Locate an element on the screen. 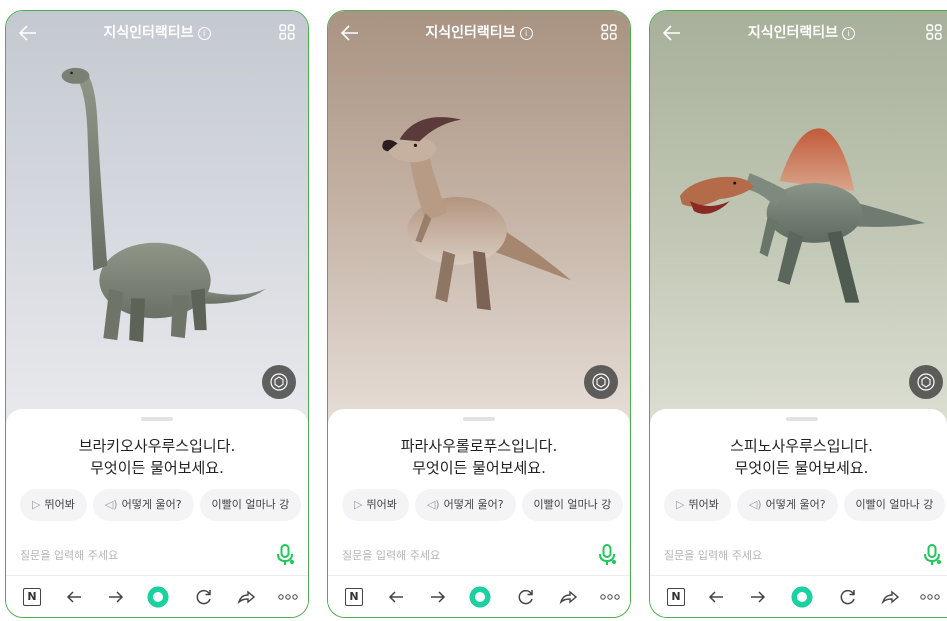 The image size is (947, 621). page-title-text: 지식인터랙티브 is located at coordinates (470, 33).